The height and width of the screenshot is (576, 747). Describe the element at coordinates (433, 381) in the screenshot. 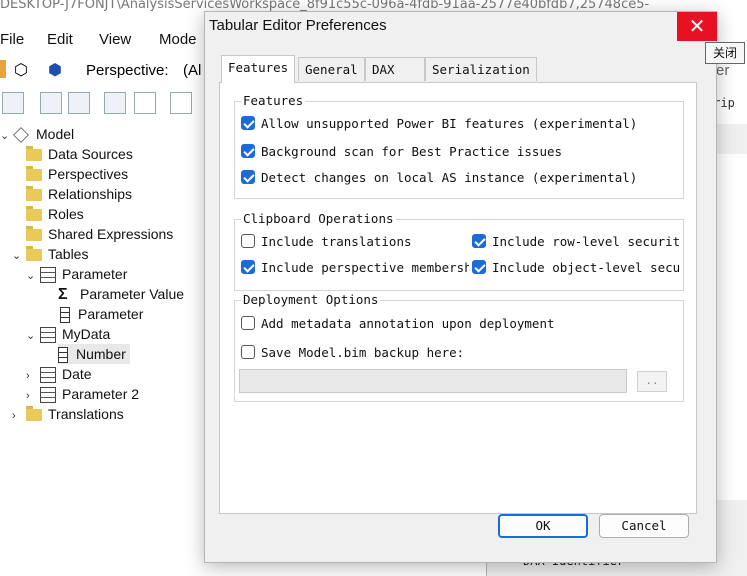

I see `backup-path-input` at that location.